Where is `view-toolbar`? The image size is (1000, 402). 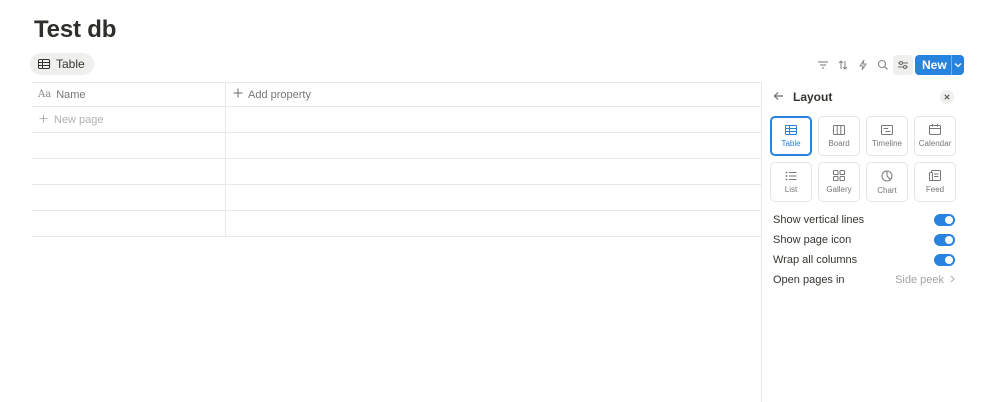 view-toolbar is located at coordinates (863, 65).